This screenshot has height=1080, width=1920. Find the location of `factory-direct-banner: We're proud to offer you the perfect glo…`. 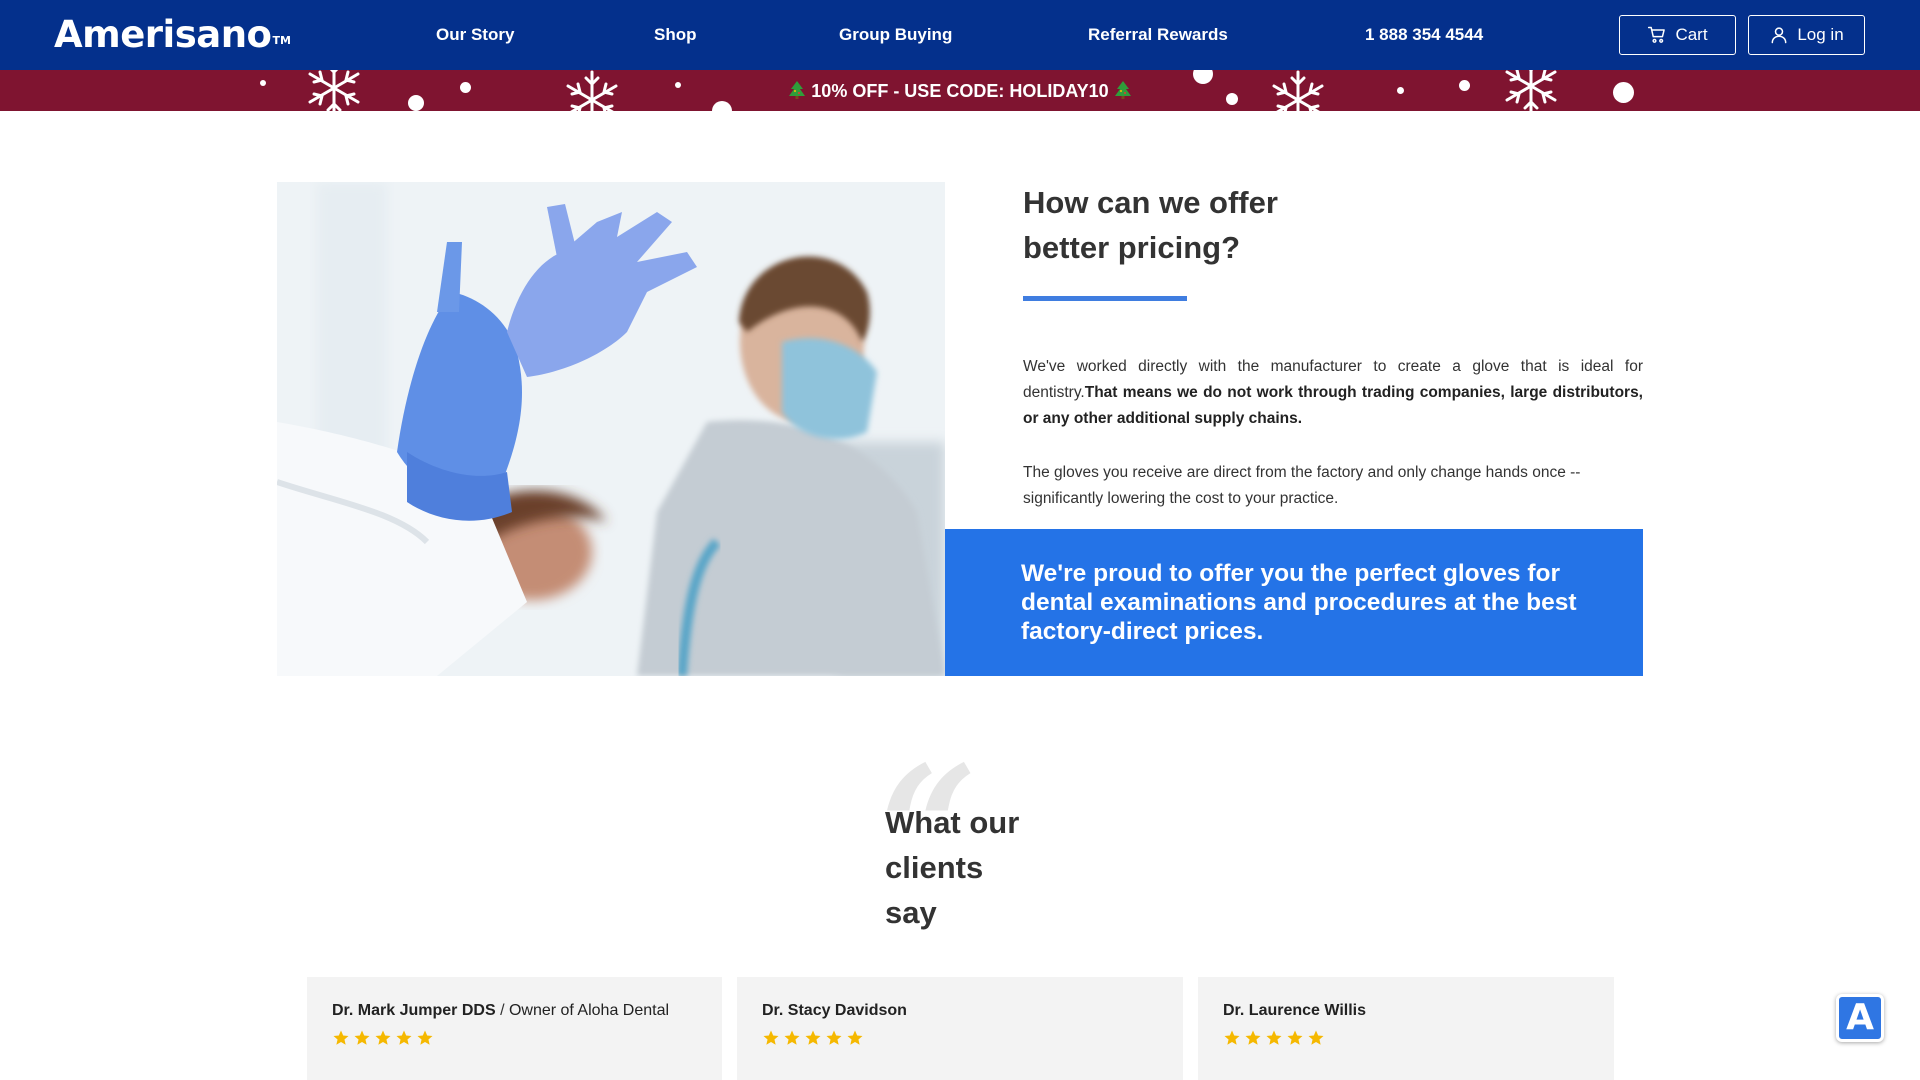

factory-direct-banner: We're proud to offer you the perfect glo… is located at coordinates (1294, 602).